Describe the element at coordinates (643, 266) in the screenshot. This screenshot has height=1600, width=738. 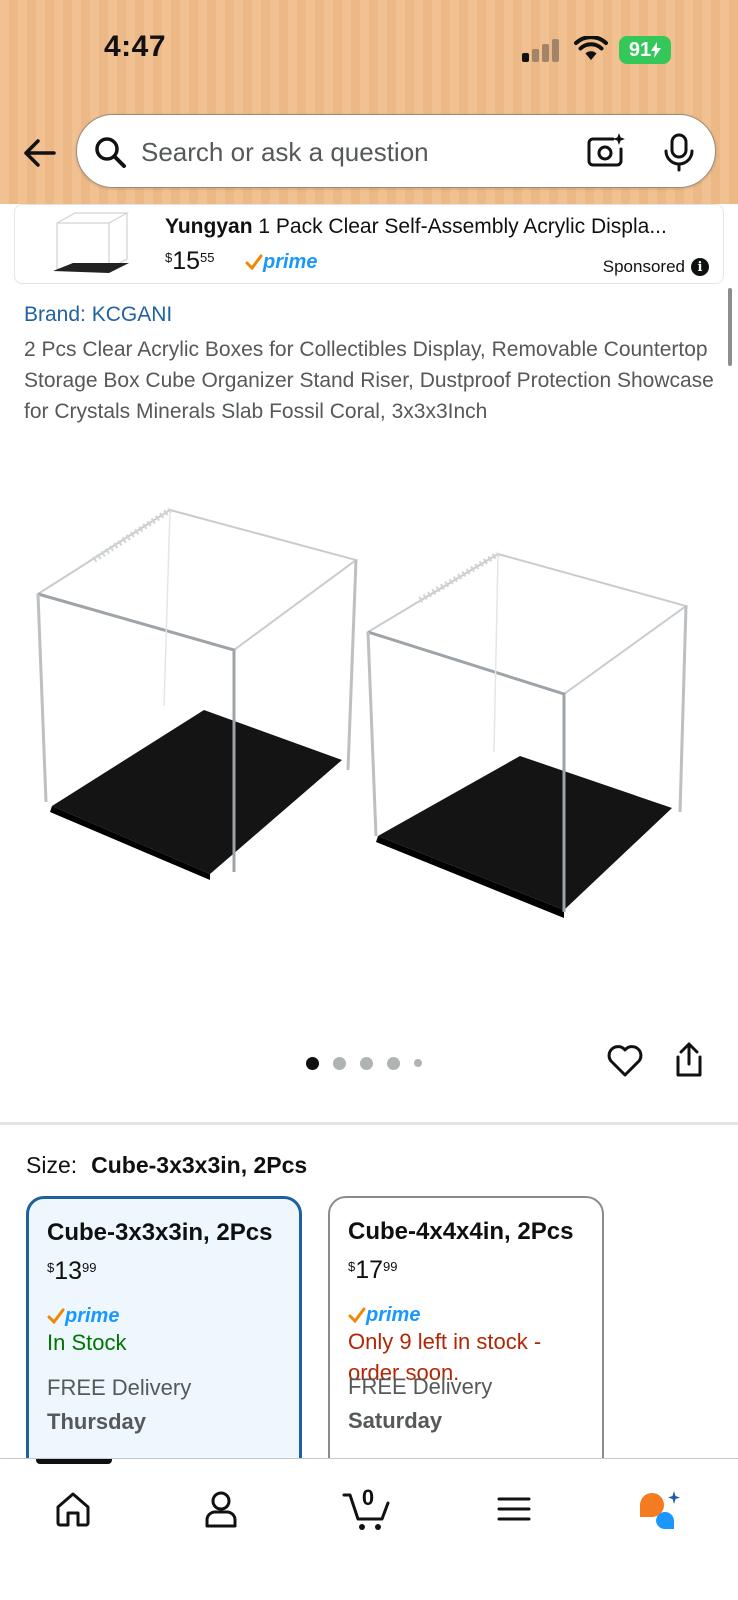
I see `sponsored-text: Sponsored` at that location.